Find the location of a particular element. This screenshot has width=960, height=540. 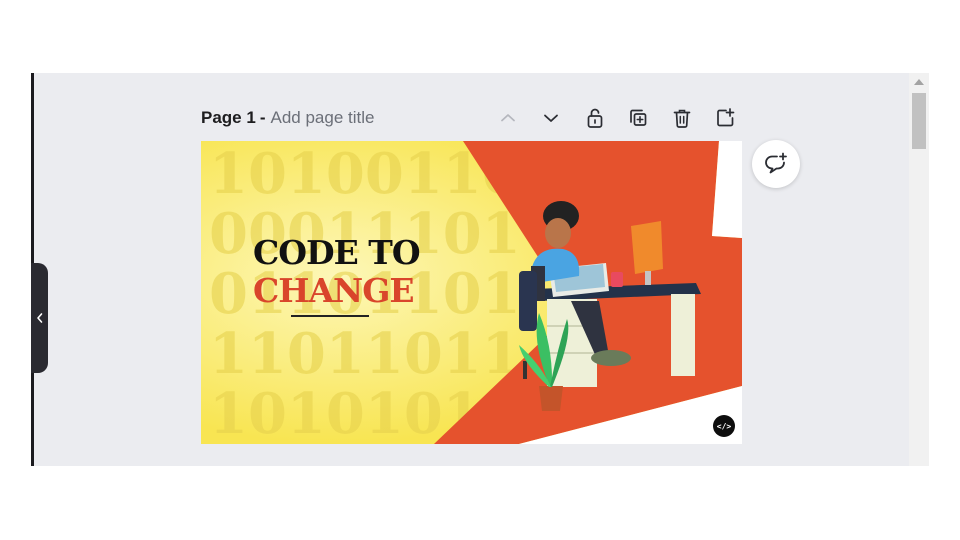

headline-line-2: CHANGE is located at coordinates (334, 290).